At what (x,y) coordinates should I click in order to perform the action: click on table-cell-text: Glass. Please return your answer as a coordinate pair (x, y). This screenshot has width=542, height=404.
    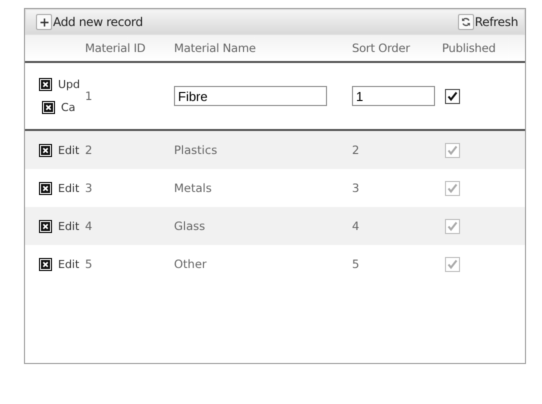
    Looking at the image, I should click on (190, 226).